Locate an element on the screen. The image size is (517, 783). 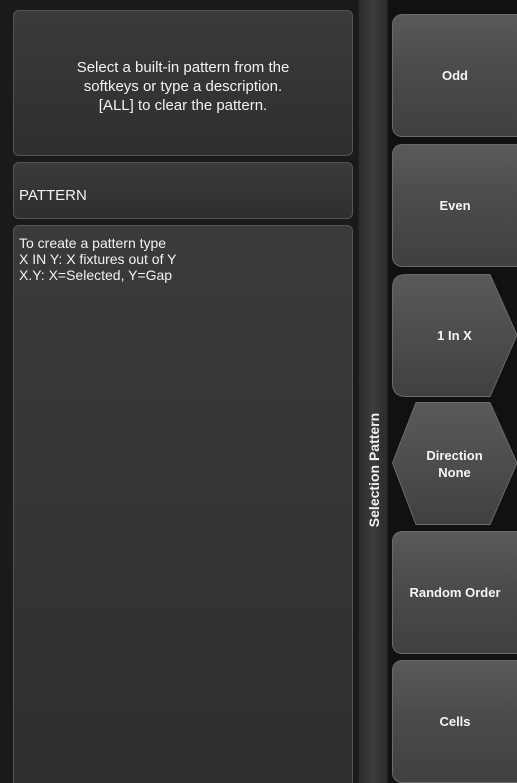
one-in-x-softkey: 1 In X is located at coordinates (454, 335).